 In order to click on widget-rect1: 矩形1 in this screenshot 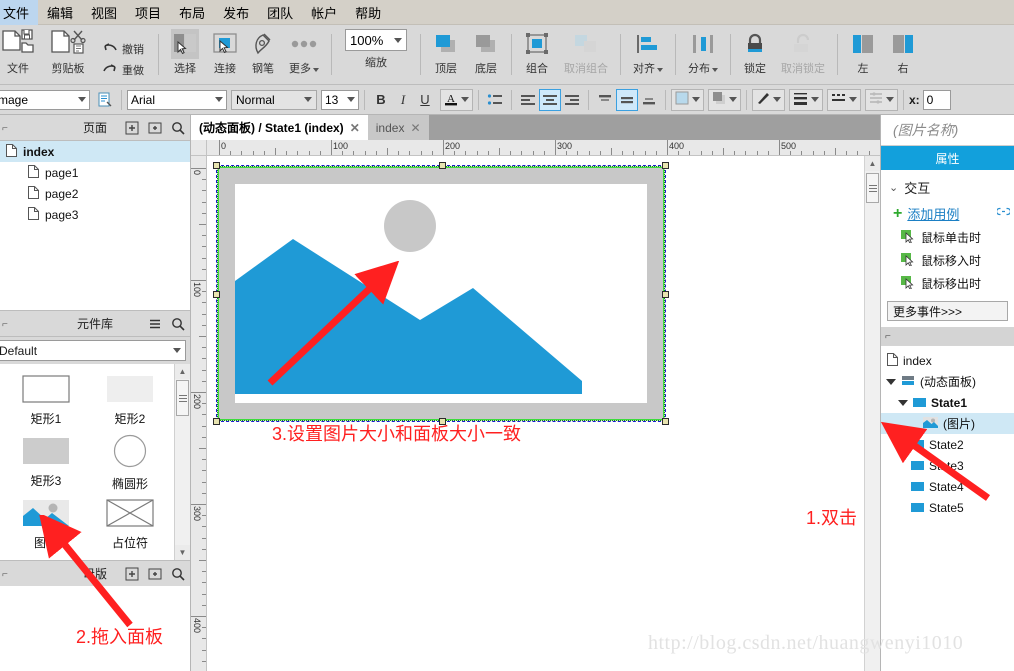, I will do `click(46, 401)`.